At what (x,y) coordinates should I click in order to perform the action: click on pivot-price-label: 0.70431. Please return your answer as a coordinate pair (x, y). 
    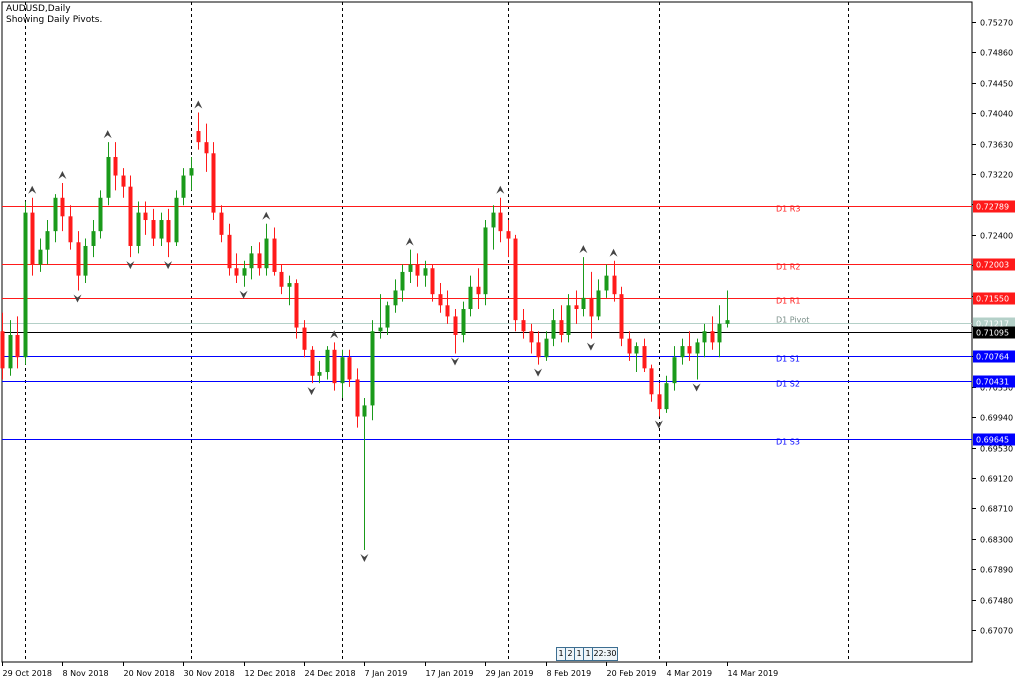
    Looking at the image, I should click on (992, 382).